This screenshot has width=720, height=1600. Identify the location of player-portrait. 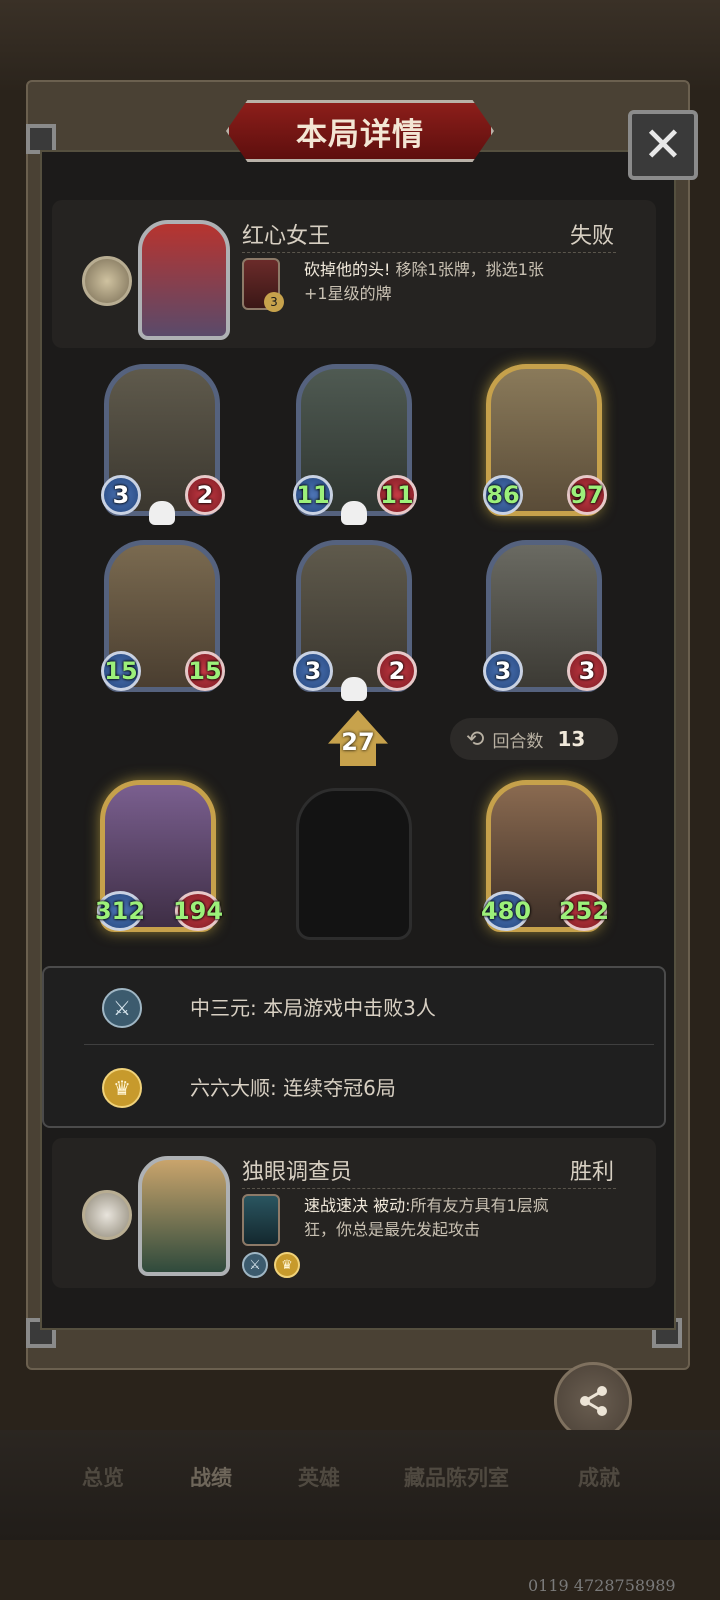
(184, 1216).